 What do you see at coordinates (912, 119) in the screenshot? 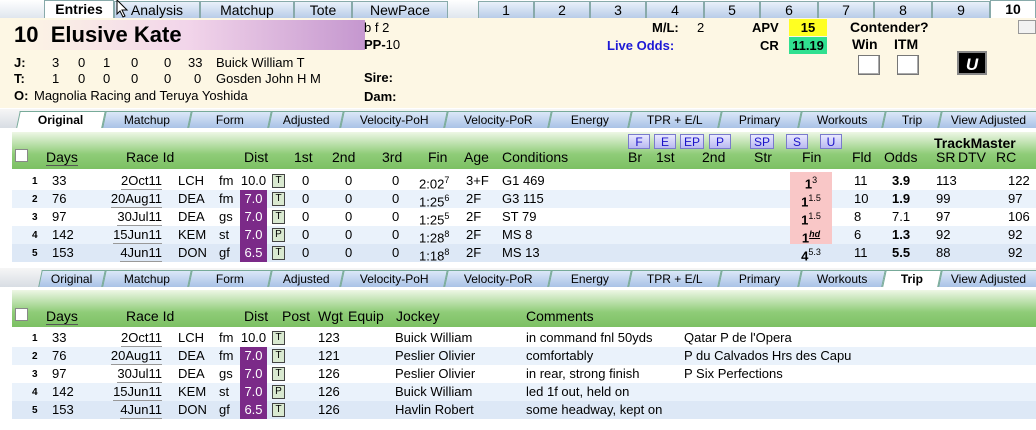
I see `tab-trip: Trip` at bounding box center [912, 119].